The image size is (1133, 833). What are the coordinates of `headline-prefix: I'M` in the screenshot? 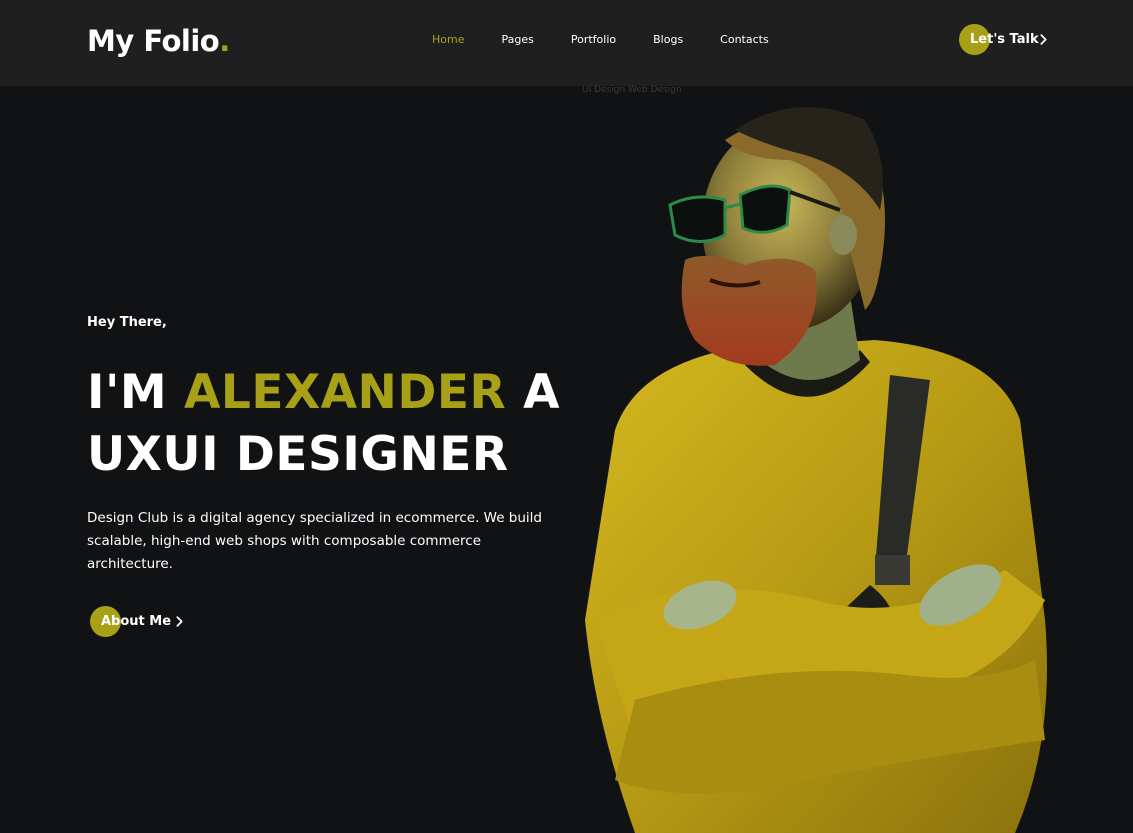 It's located at (136, 392).